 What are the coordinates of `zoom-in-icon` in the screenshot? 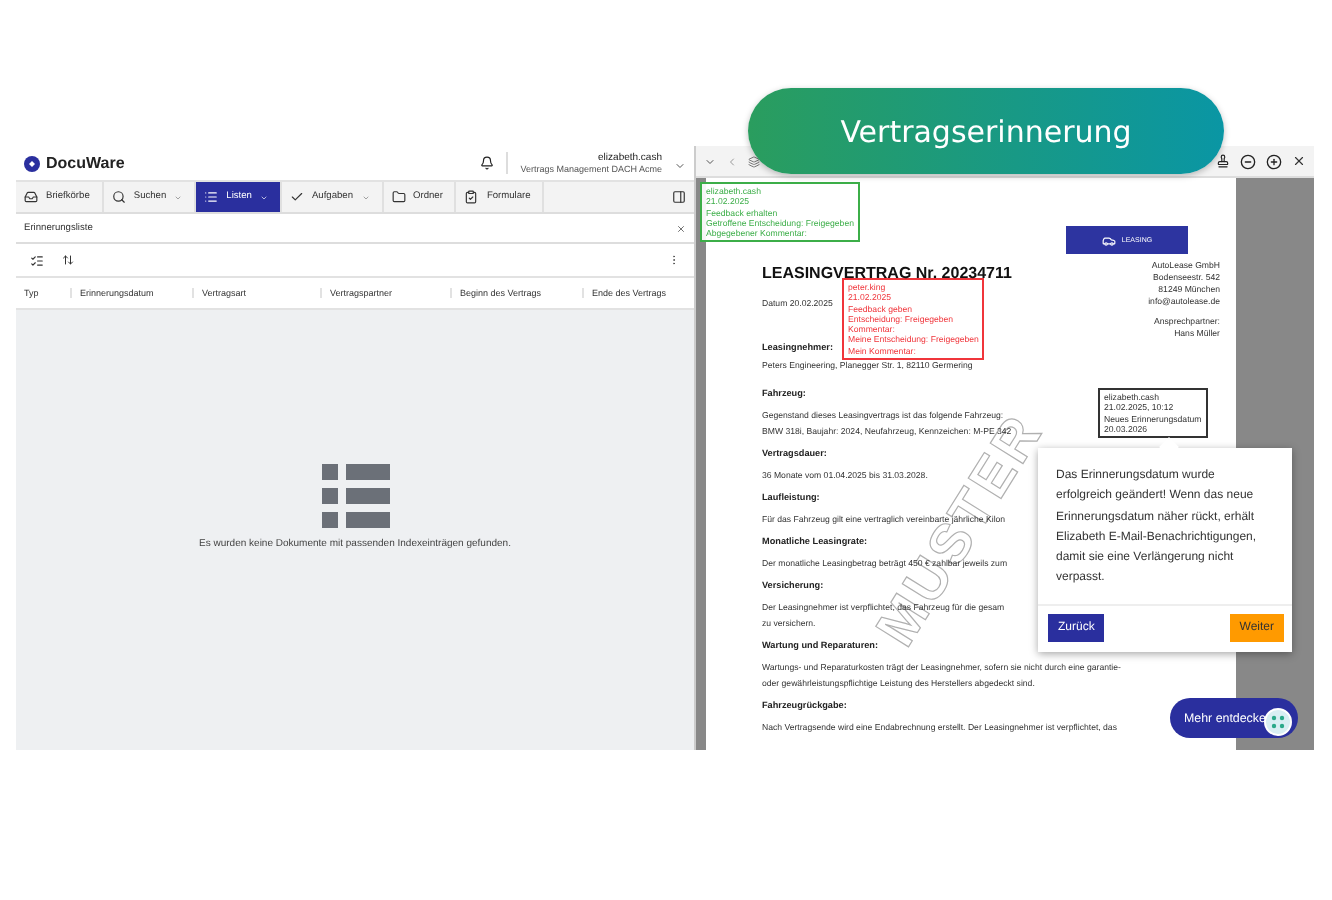 It's located at (1274, 161).